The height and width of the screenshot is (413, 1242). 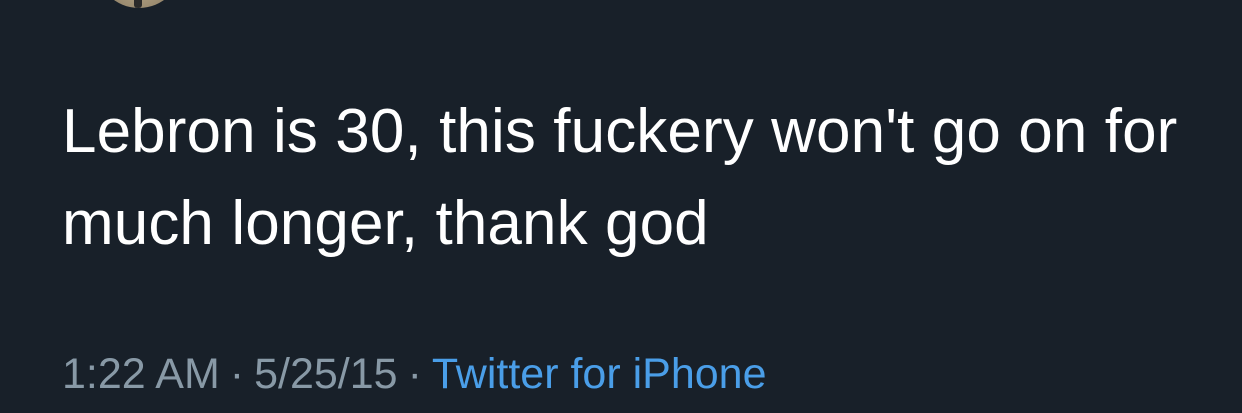 What do you see at coordinates (325, 374) in the screenshot?
I see `tweet-date: 5/25/15` at bounding box center [325, 374].